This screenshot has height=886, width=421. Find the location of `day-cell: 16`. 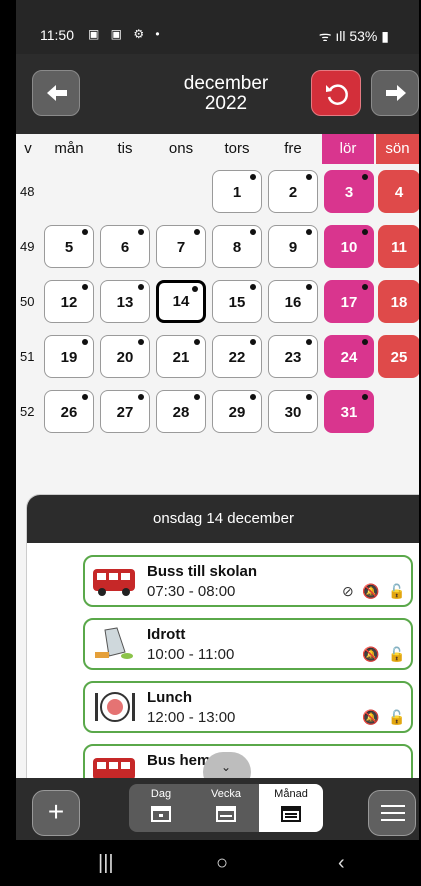

day-cell: 16 is located at coordinates (293, 301).